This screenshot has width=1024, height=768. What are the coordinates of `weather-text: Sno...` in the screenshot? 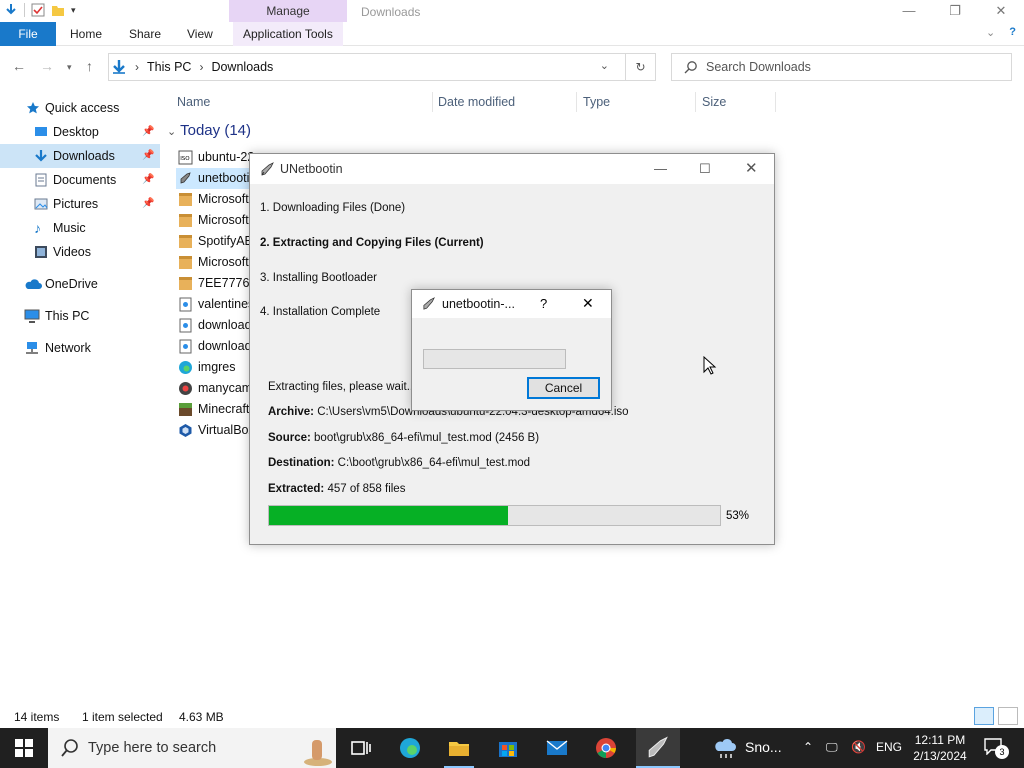 It's located at (763, 747).